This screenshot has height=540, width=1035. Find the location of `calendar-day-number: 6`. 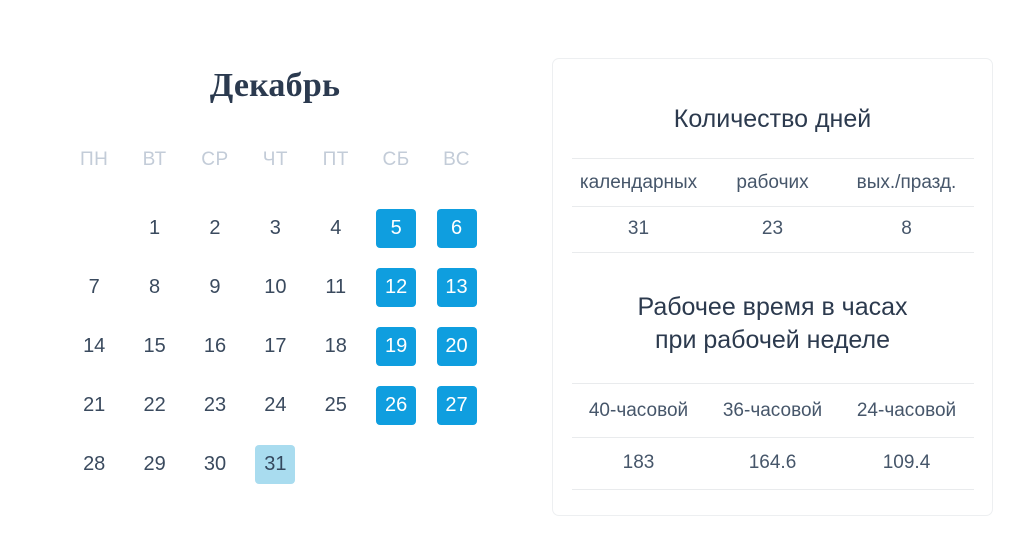

calendar-day-number: 6 is located at coordinates (456, 228).